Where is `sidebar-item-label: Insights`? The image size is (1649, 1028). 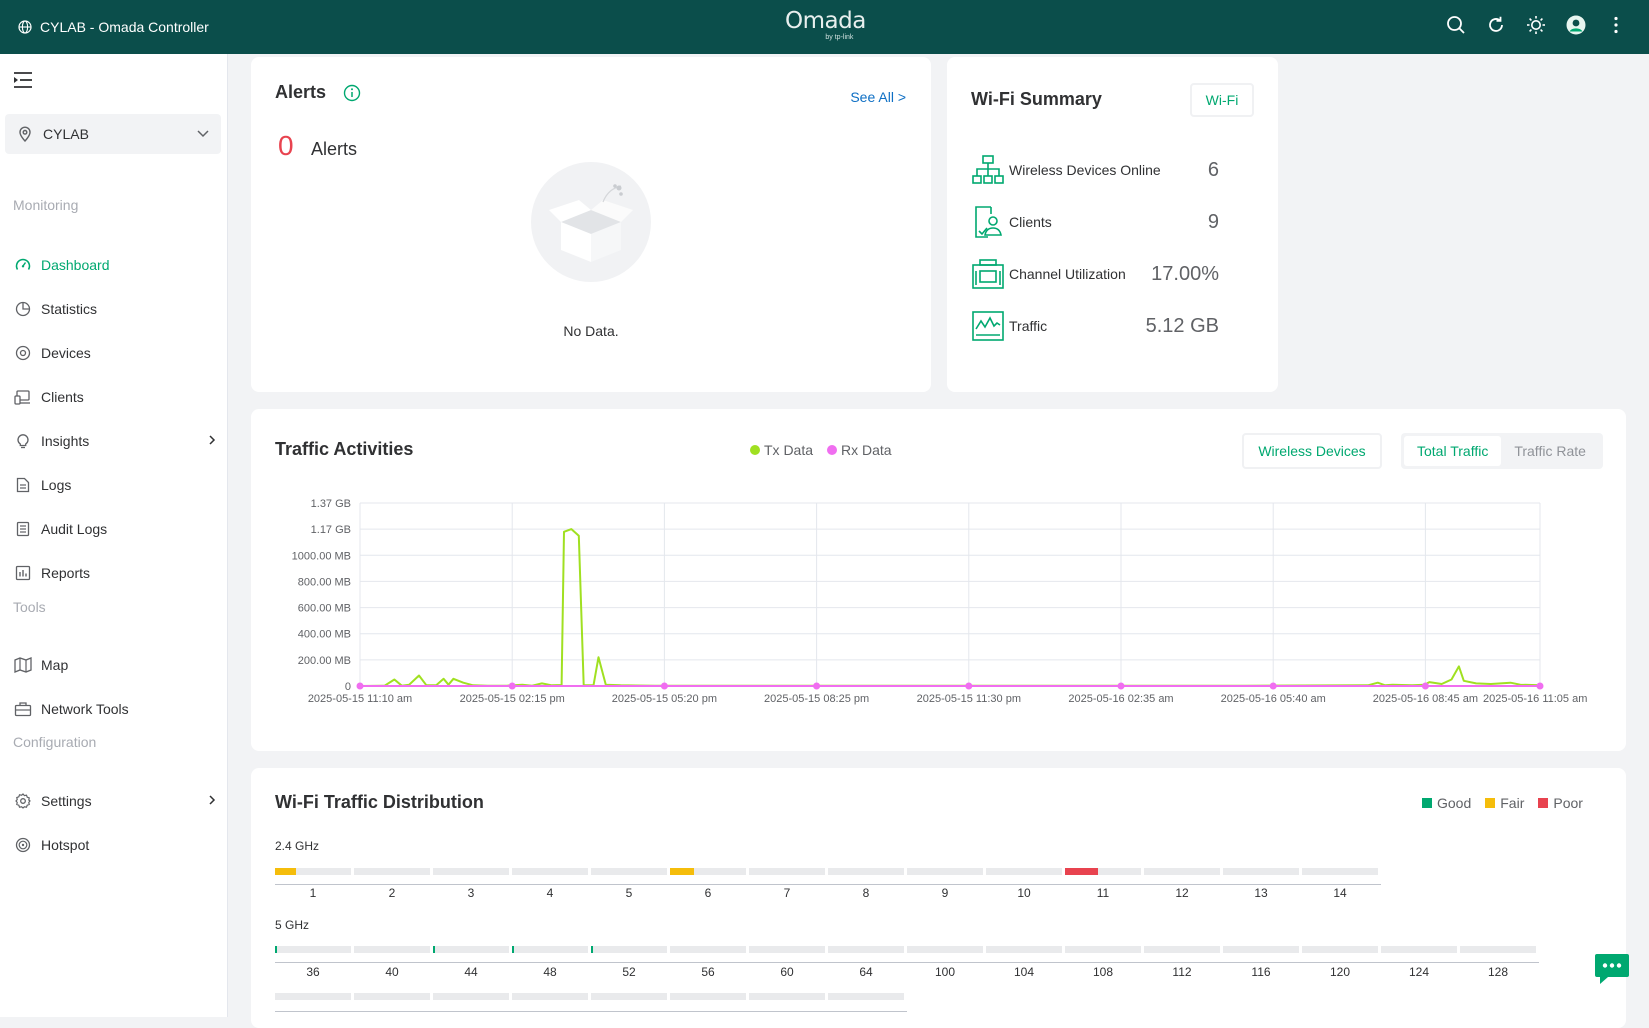 sidebar-item-label: Insights is located at coordinates (65, 441).